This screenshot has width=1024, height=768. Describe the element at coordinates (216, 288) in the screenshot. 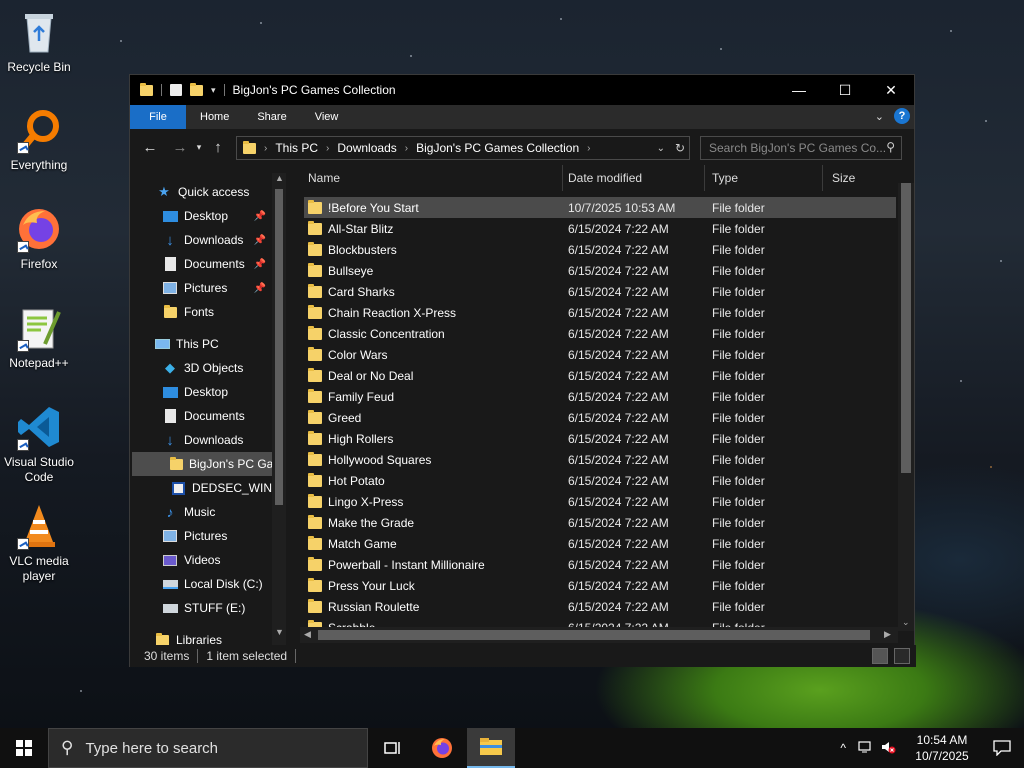

I see `nav-quick-pictures: Pictures 📌` at that location.